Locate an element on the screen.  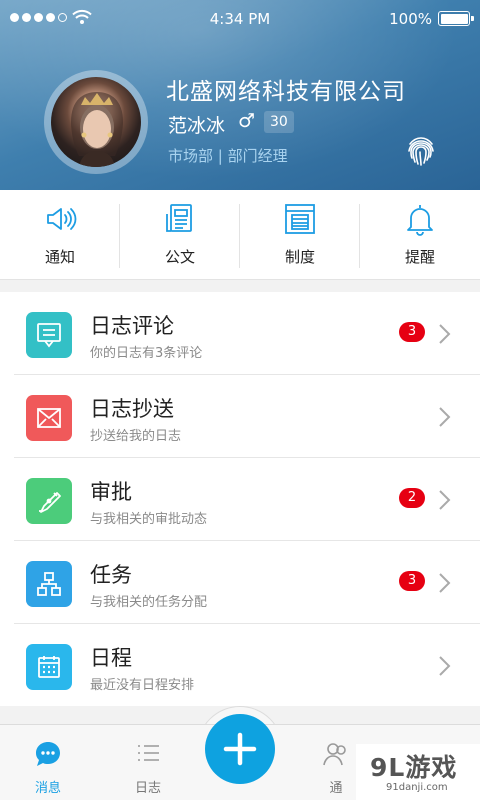
tab-label: 日志 is located at coordinates (147, 788).